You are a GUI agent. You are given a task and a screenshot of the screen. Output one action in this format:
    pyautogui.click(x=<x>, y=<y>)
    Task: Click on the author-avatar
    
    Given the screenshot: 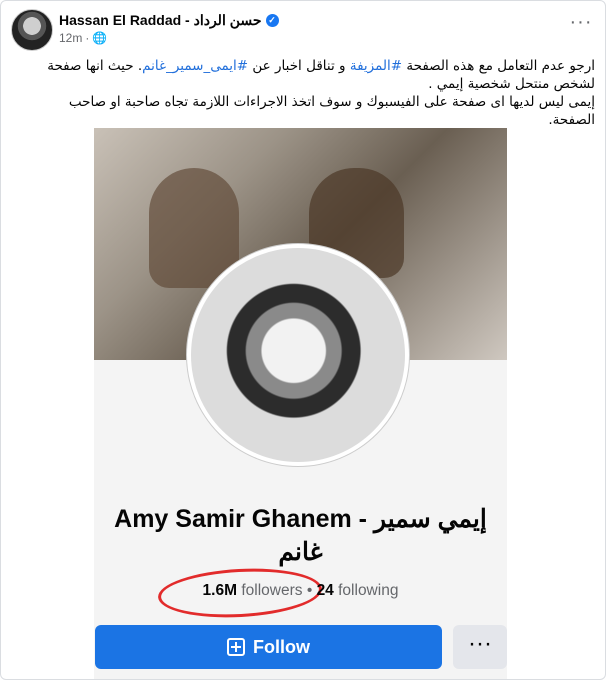 What is the action you would take?
    pyautogui.click(x=32, y=30)
    